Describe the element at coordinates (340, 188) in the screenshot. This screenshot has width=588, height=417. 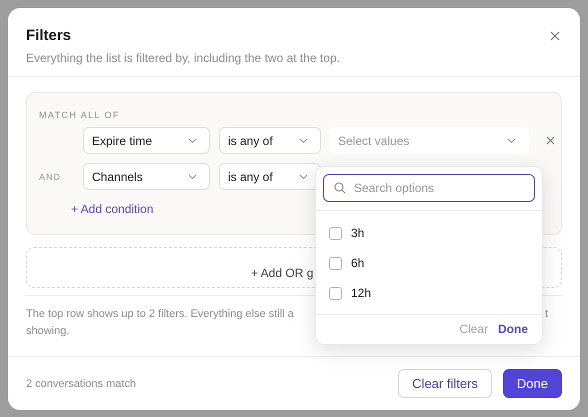
I see `search-icon` at that location.